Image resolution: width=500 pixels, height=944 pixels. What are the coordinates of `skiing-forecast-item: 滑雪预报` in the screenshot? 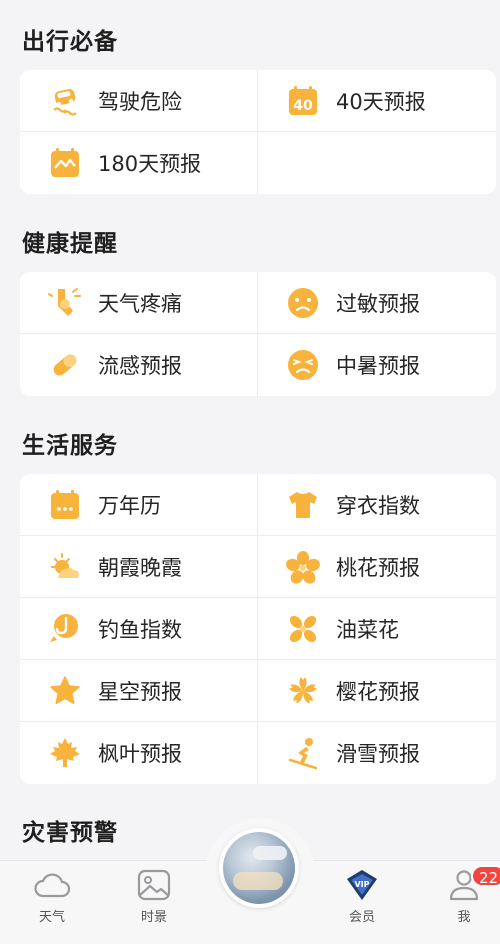 It's located at (377, 753).